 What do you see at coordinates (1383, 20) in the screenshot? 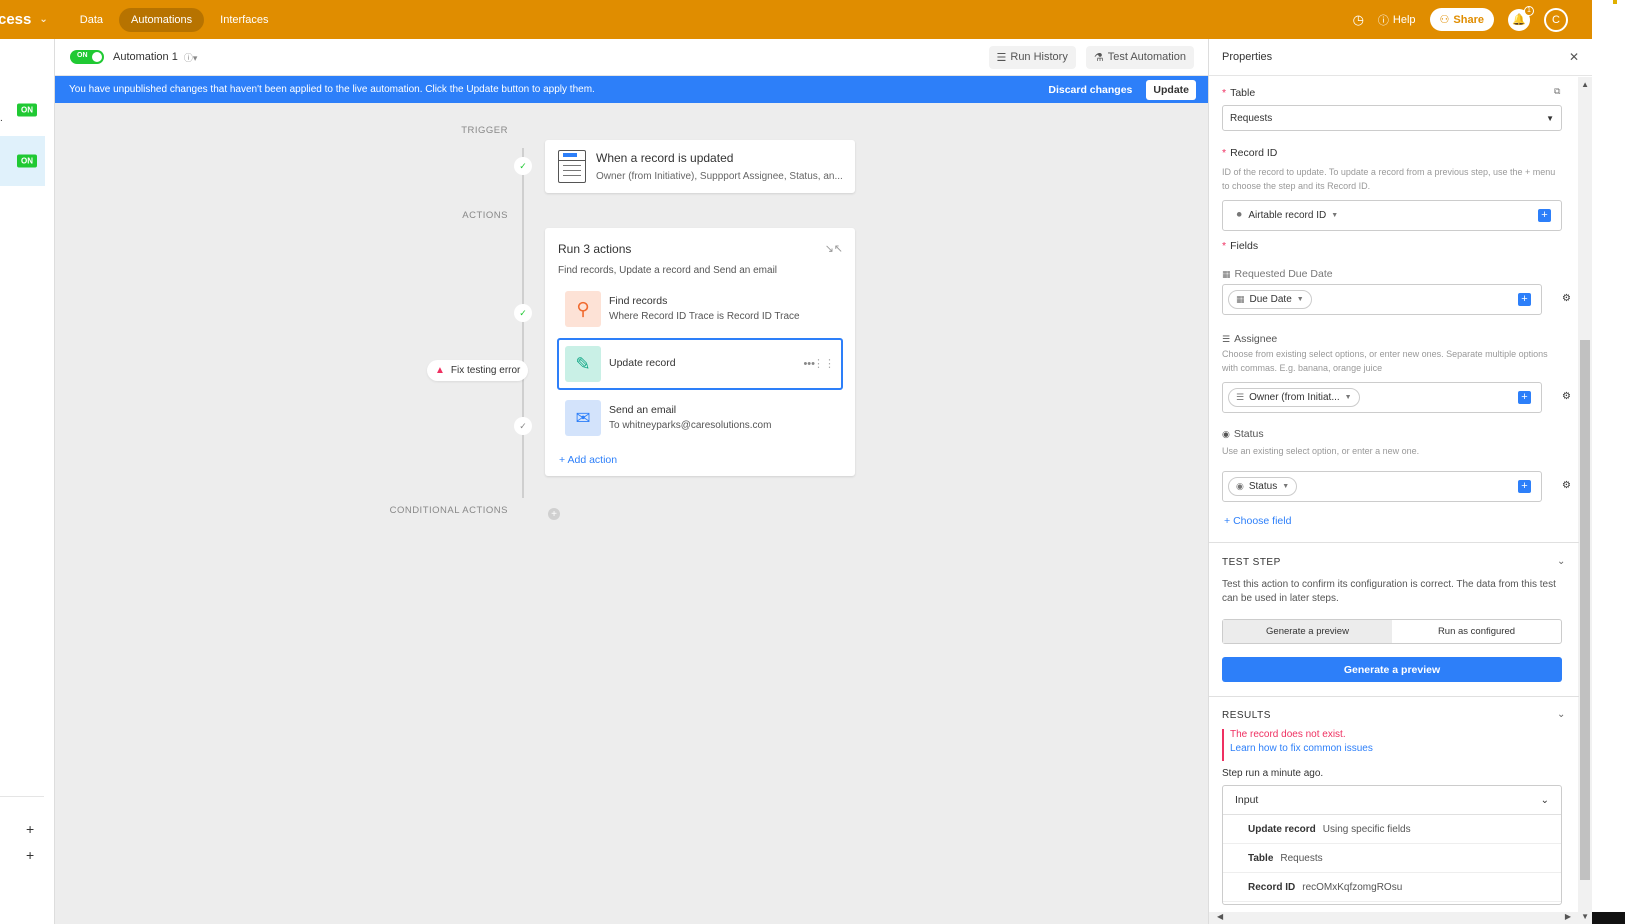
I see `help-icon: ⓘ` at bounding box center [1383, 20].